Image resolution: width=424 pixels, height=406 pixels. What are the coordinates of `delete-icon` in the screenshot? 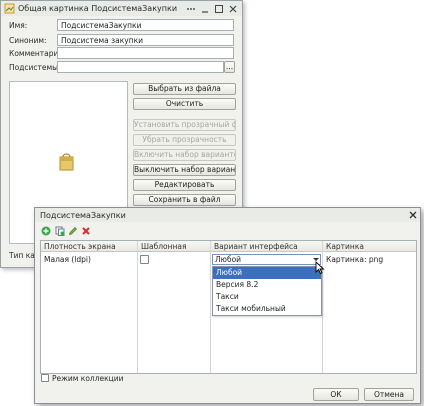 It's located at (86, 231).